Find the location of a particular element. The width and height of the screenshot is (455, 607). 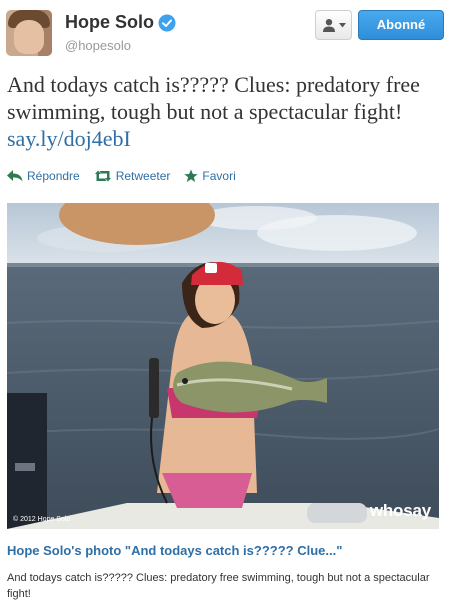

favorite-button: Favori is located at coordinates (210, 176).